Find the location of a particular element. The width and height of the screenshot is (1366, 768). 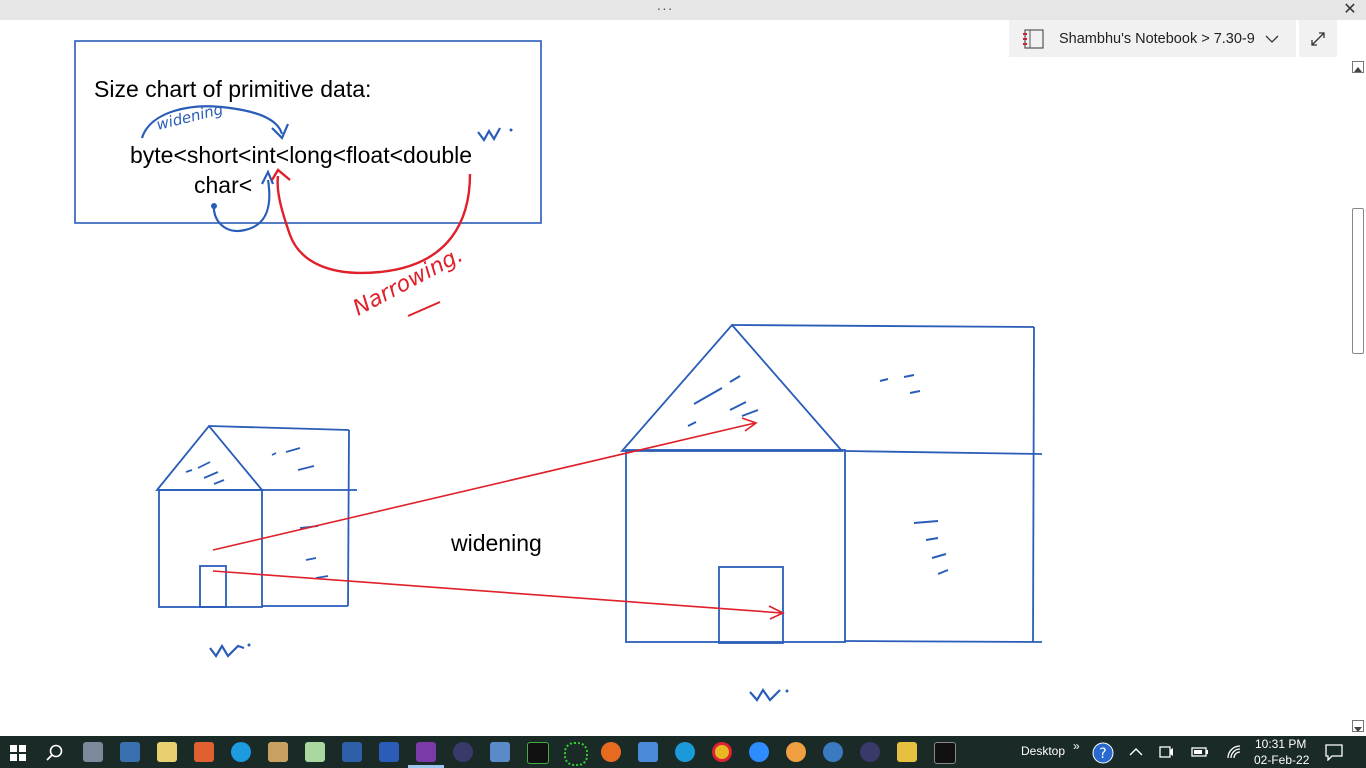

big-house is located at coordinates (831, 483).